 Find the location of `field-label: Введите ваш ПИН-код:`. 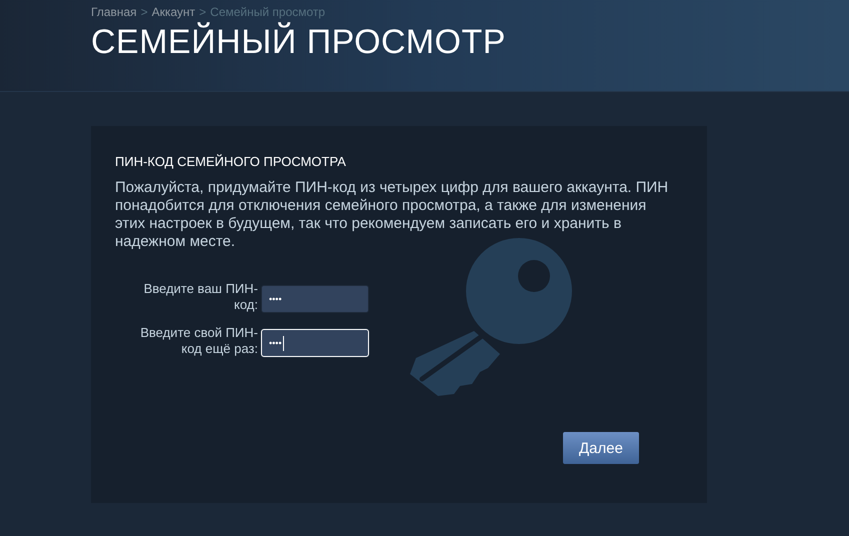

field-label: Введите ваш ПИН-код: is located at coordinates (200, 297).